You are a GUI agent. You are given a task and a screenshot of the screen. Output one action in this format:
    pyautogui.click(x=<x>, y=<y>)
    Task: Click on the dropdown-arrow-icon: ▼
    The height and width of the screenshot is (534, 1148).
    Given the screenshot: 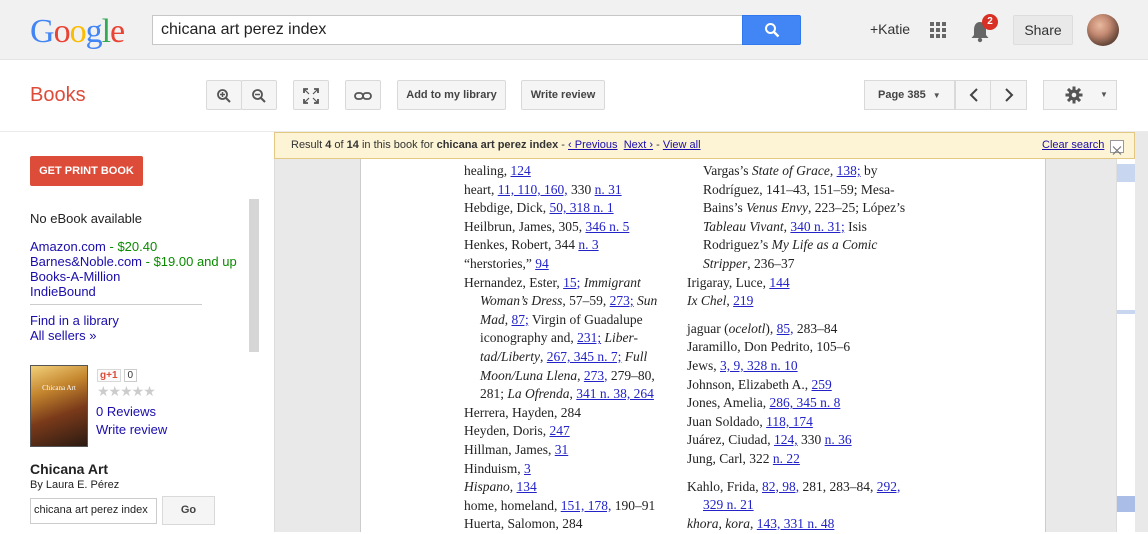 What is the action you would take?
    pyautogui.click(x=936, y=95)
    